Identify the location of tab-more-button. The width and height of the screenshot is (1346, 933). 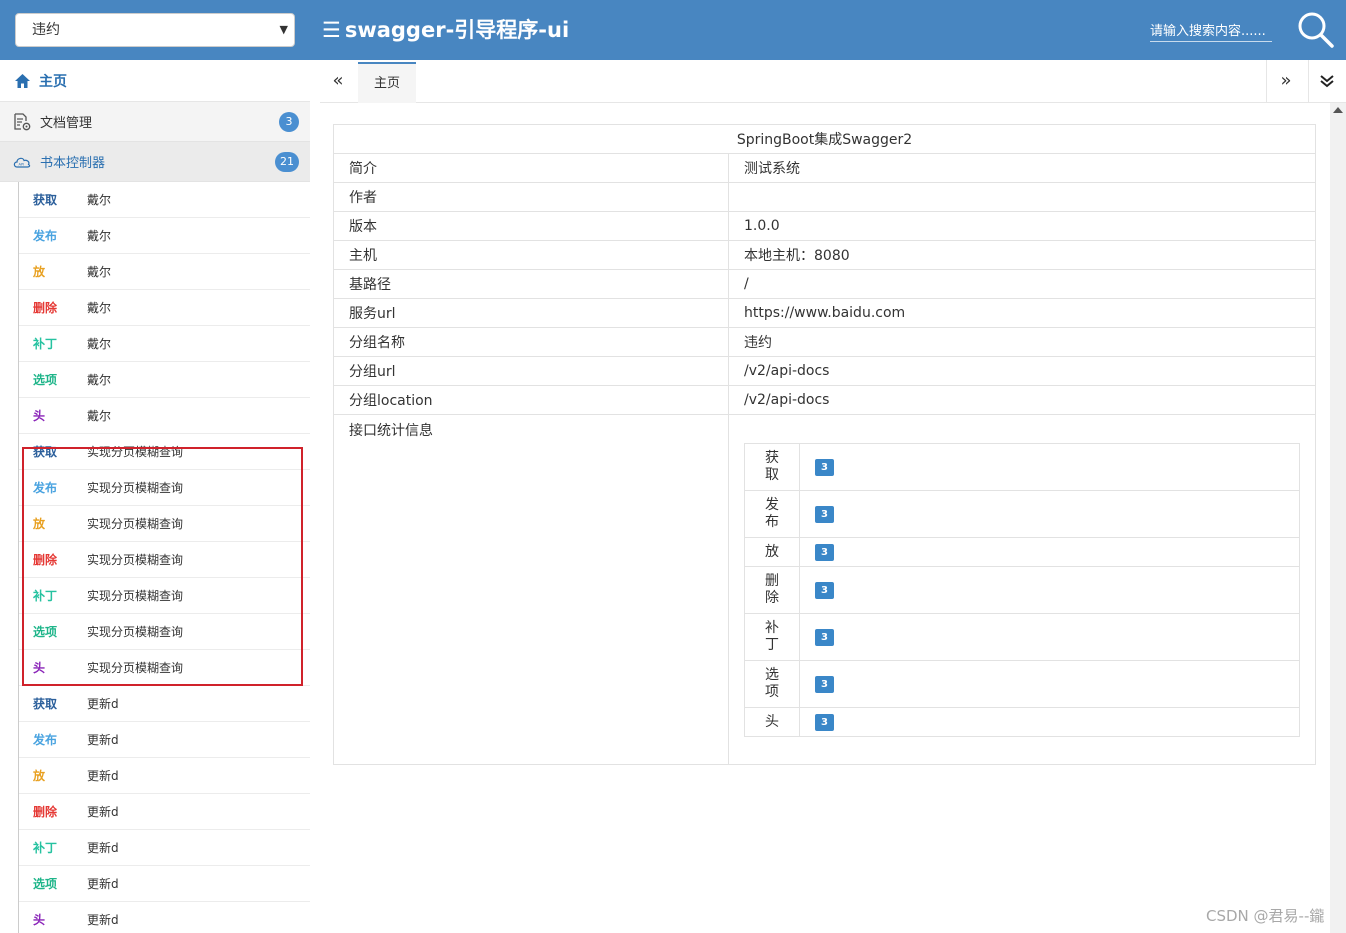
(1326, 81).